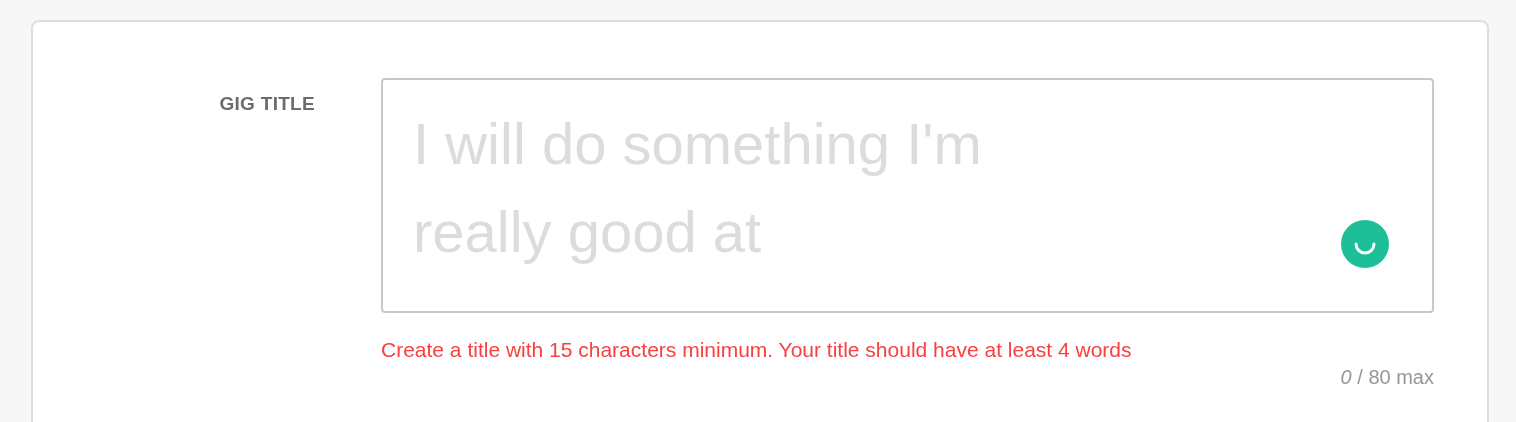  Describe the element at coordinates (1387, 377) in the screenshot. I see `character-counter: 0 / 80 max` at that location.